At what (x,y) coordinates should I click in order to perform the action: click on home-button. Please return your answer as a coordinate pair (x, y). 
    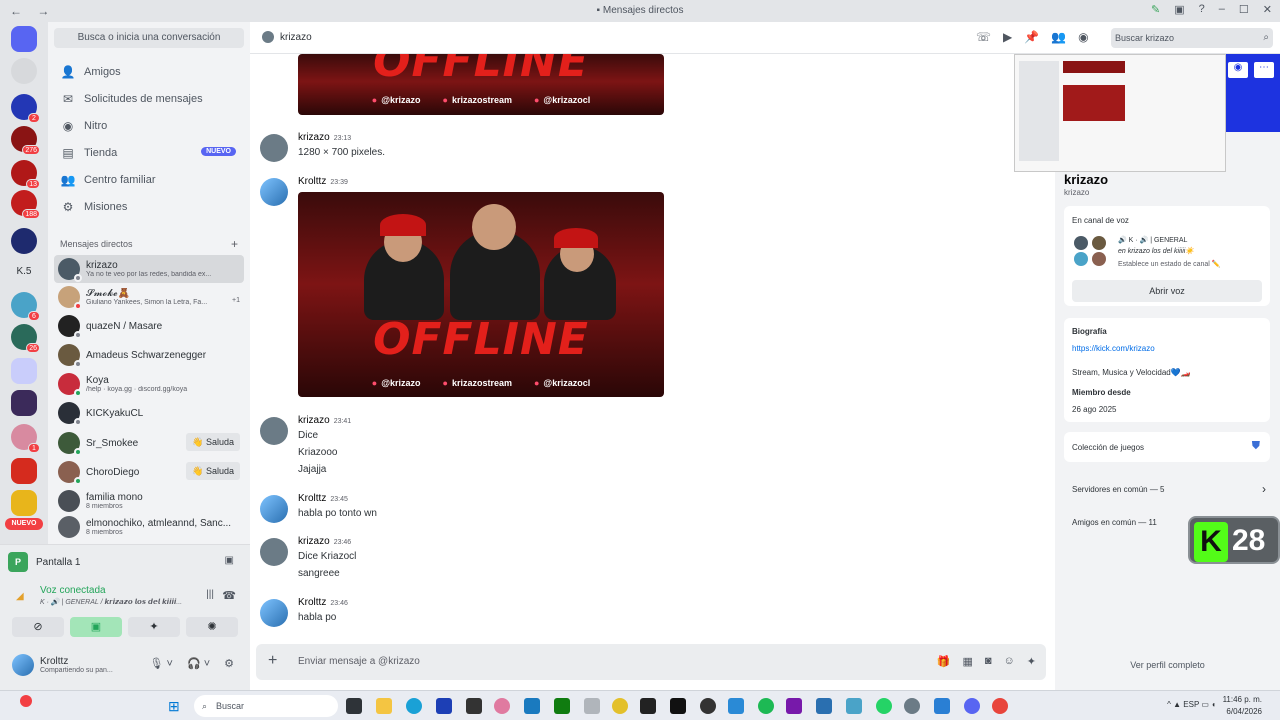
    Looking at the image, I should click on (24, 39).